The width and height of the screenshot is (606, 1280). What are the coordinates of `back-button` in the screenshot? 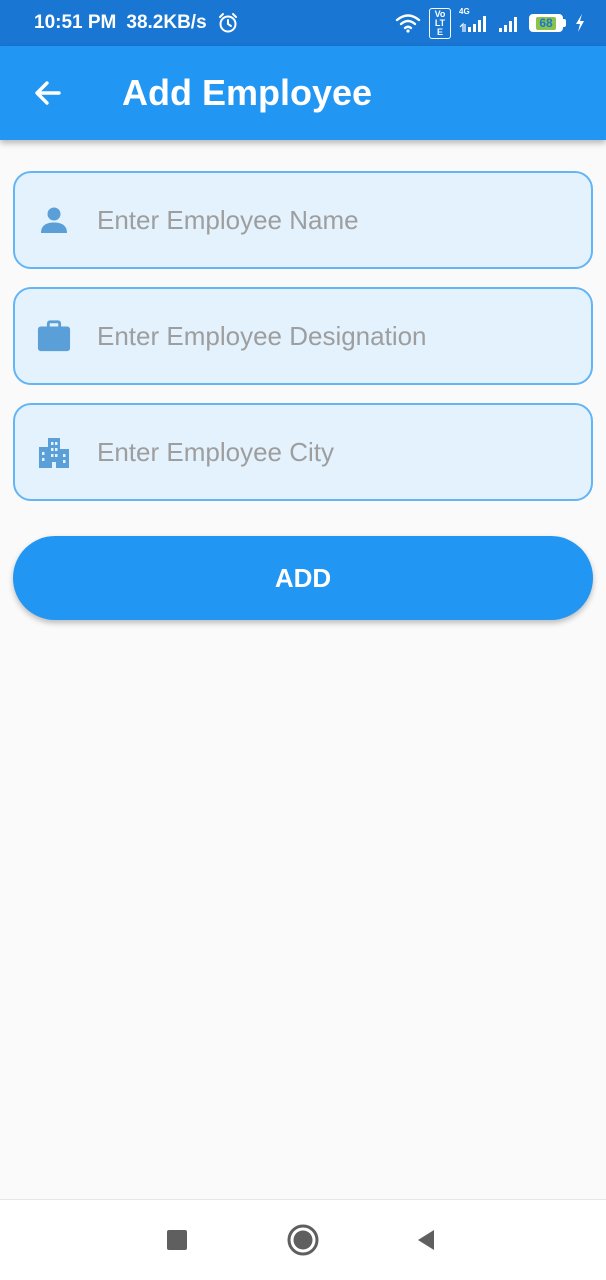 It's located at (48, 93).